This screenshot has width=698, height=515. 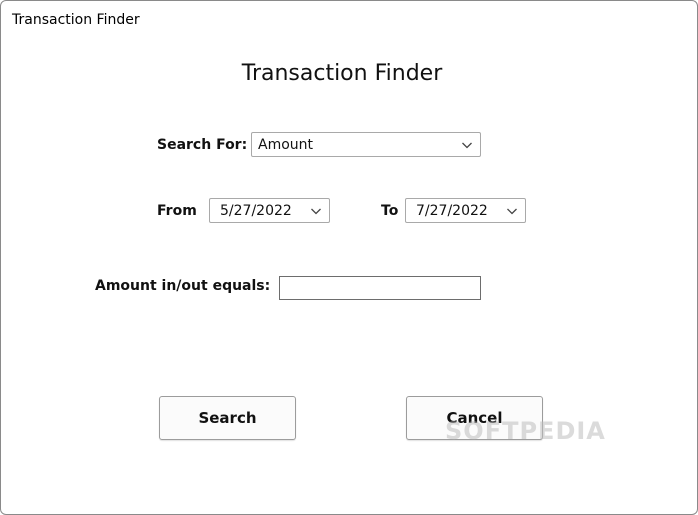 I want to click on search-button: Search, so click(x=227, y=418).